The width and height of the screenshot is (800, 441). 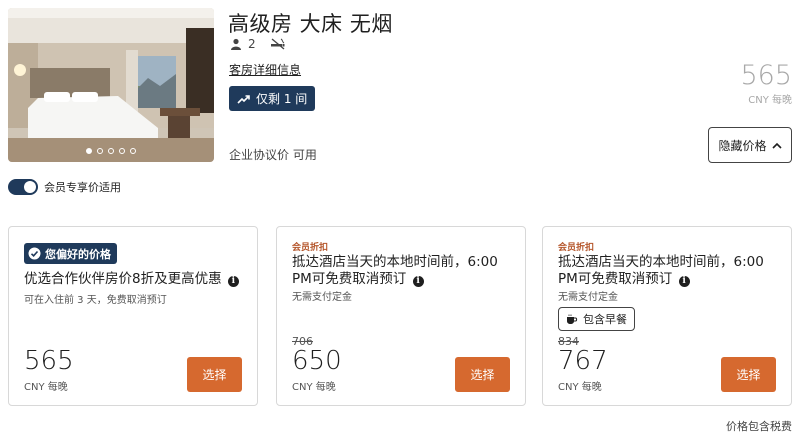 What do you see at coordinates (282, 99) in the screenshot?
I see `scarcity-text: 仅剩 1 间` at bounding box center [282, 99].